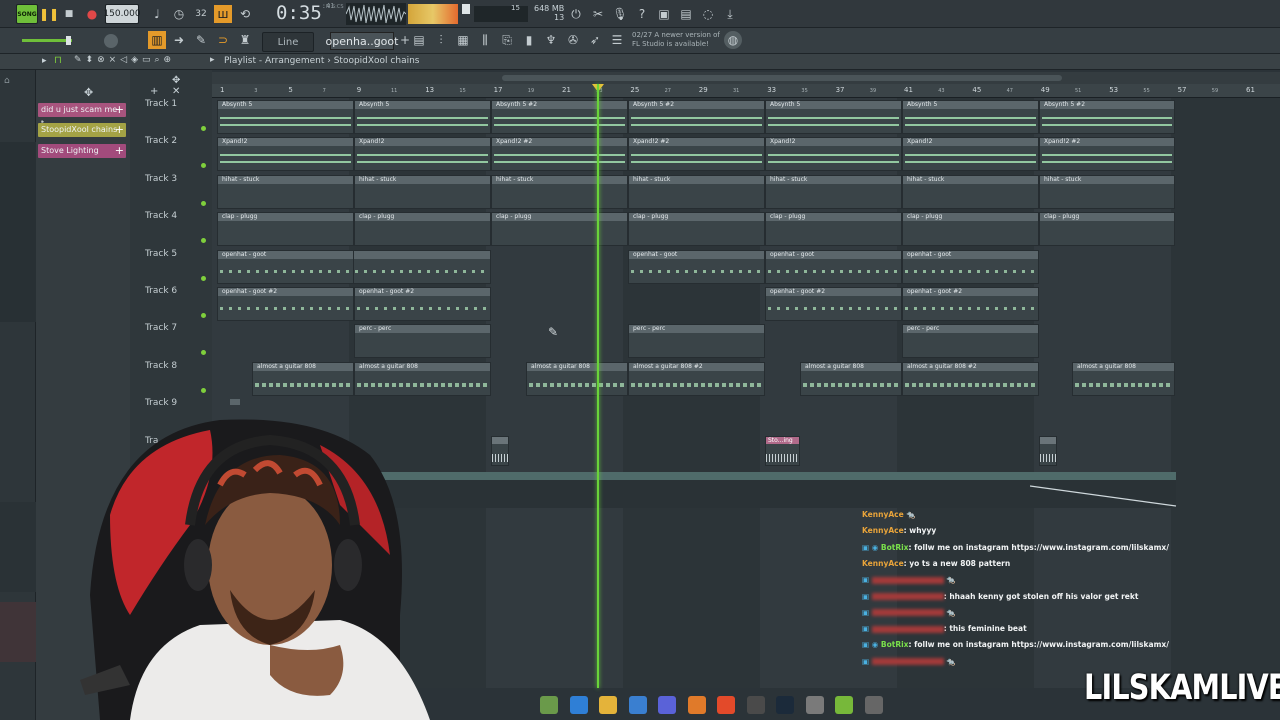 The height and width of the screenshot is (720, 1280). I want to click on nvidia-icon, so click(844, 705).